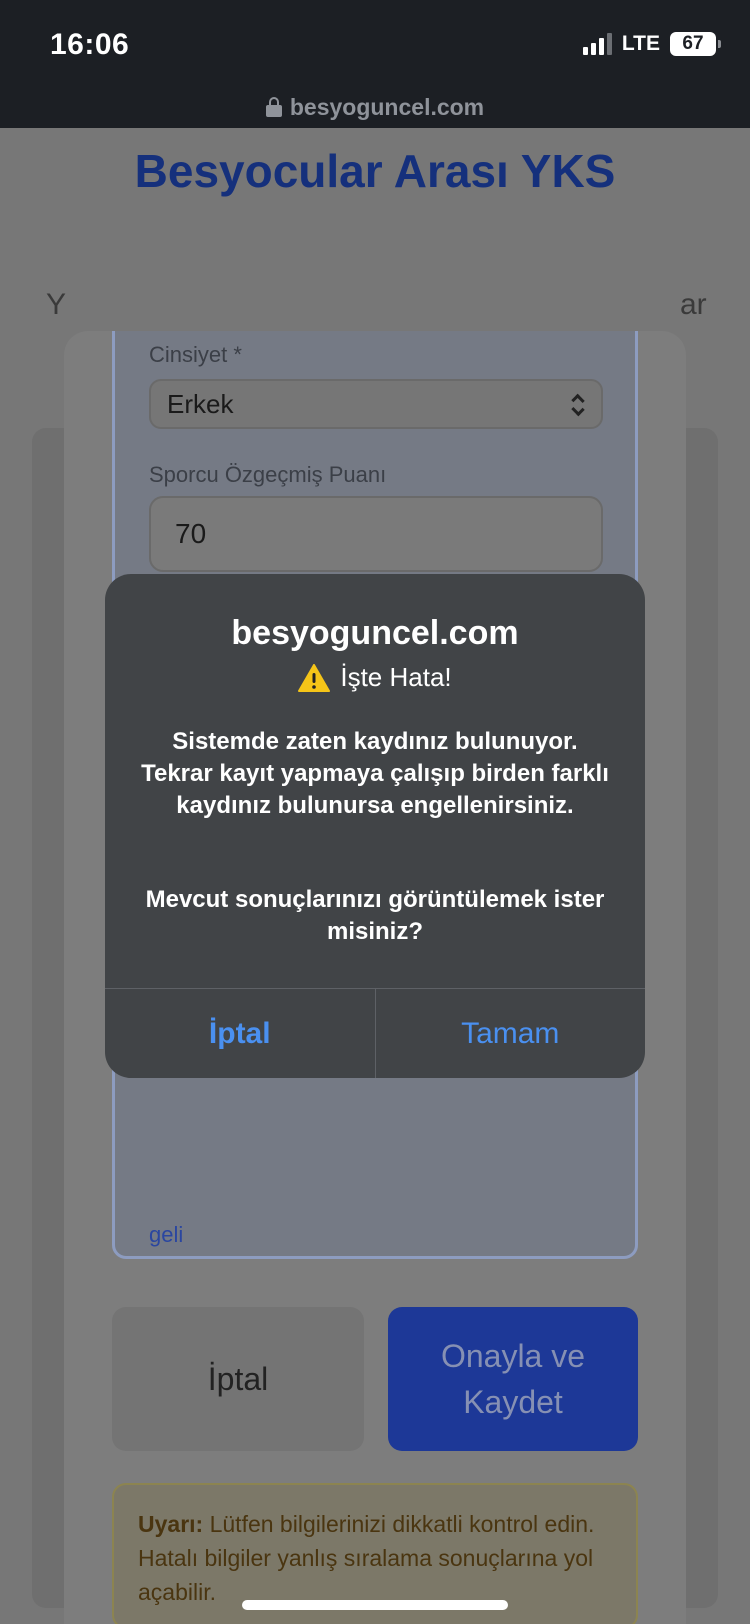 The width and height of the screenshot is (750, 1624). I want to click on signal-icon, so click(597, 44).